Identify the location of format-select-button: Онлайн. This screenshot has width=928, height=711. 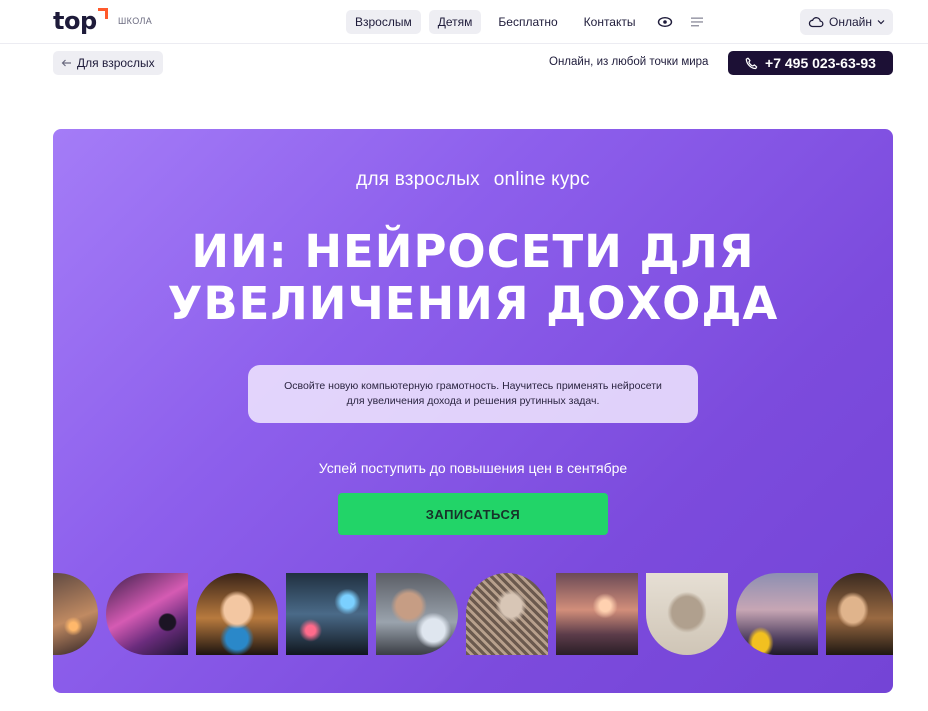
(846, 22).